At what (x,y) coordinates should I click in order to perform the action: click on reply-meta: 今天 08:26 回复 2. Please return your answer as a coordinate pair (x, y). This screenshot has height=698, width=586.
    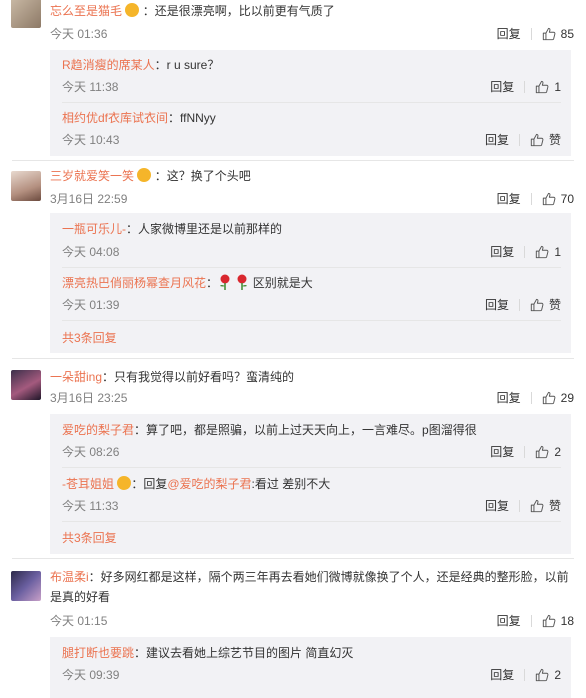
    Looking at the image, I should click on (311, 452).